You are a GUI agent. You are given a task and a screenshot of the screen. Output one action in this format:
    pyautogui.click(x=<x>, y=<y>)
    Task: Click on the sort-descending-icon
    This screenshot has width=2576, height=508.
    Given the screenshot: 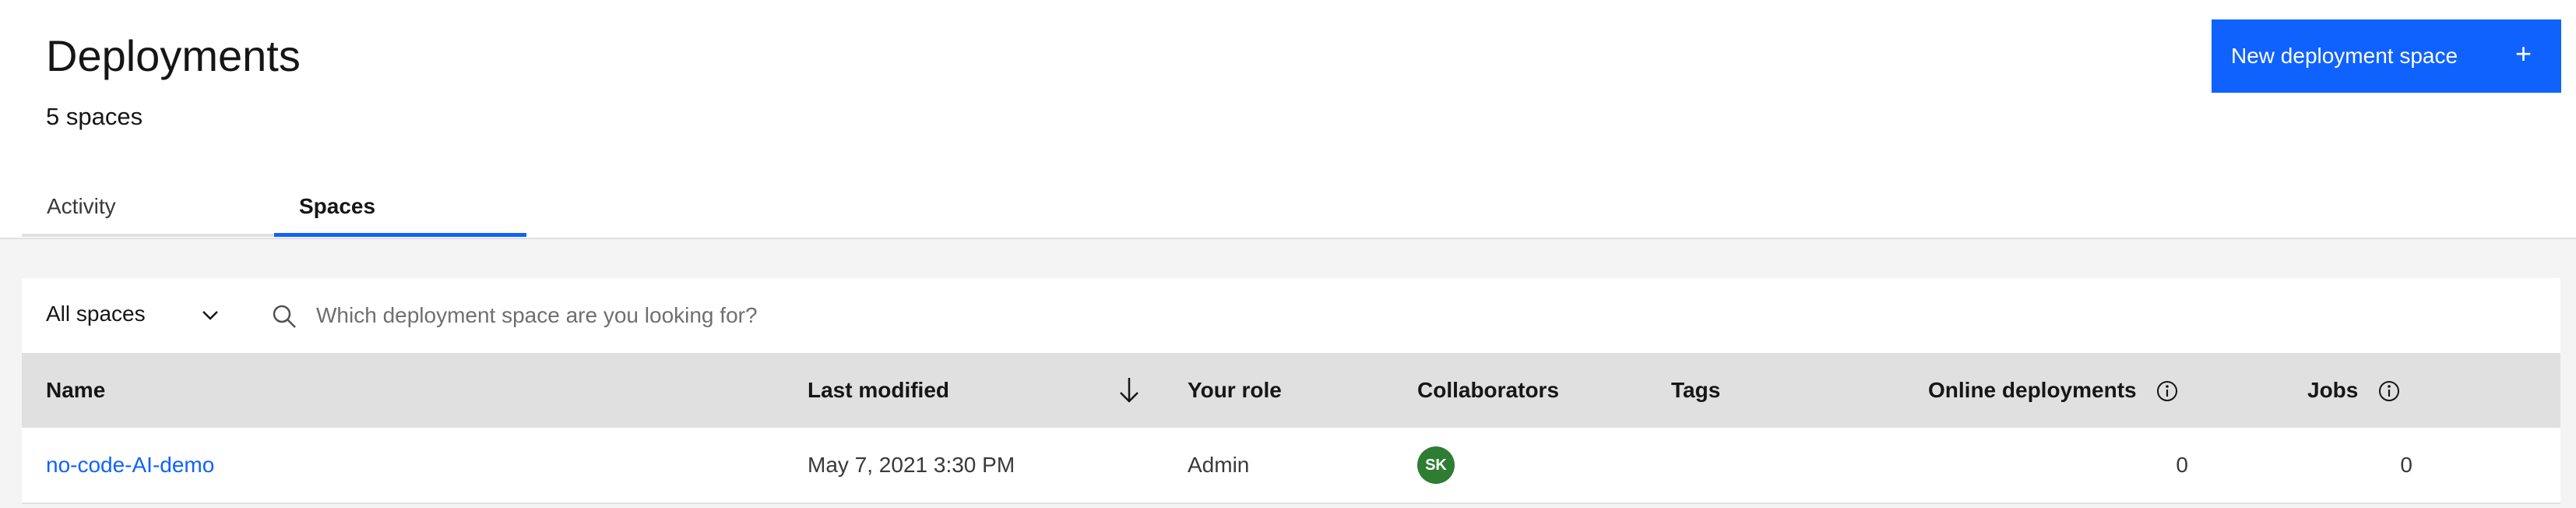 What is the action you would take?
    pyautogui.click(x=1129, y=390)
    